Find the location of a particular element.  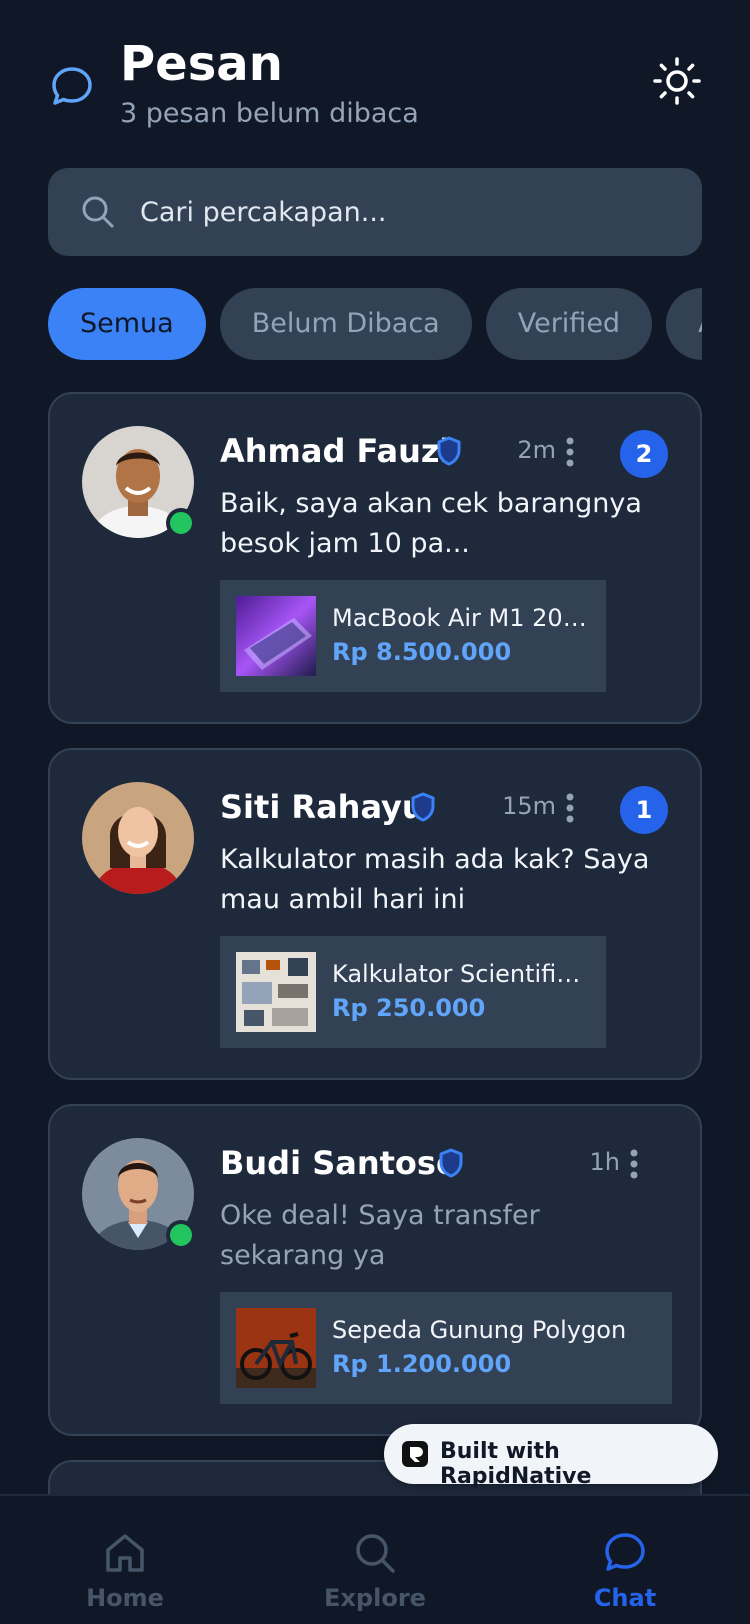

message-preview: Oke deal! Saya transfer sekarang ya is located at coordinates (380, 1235).